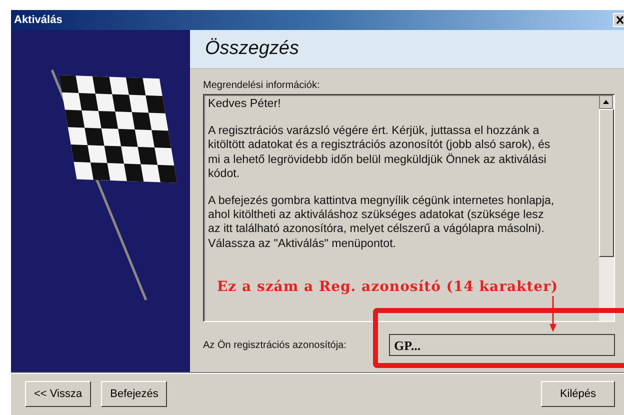 This screenshot has height=415, width=624. What do you see at coordinates (134, 394) in the screenshot?
I see `wizard-button: Befejezés` at bounding box center [134, 394].